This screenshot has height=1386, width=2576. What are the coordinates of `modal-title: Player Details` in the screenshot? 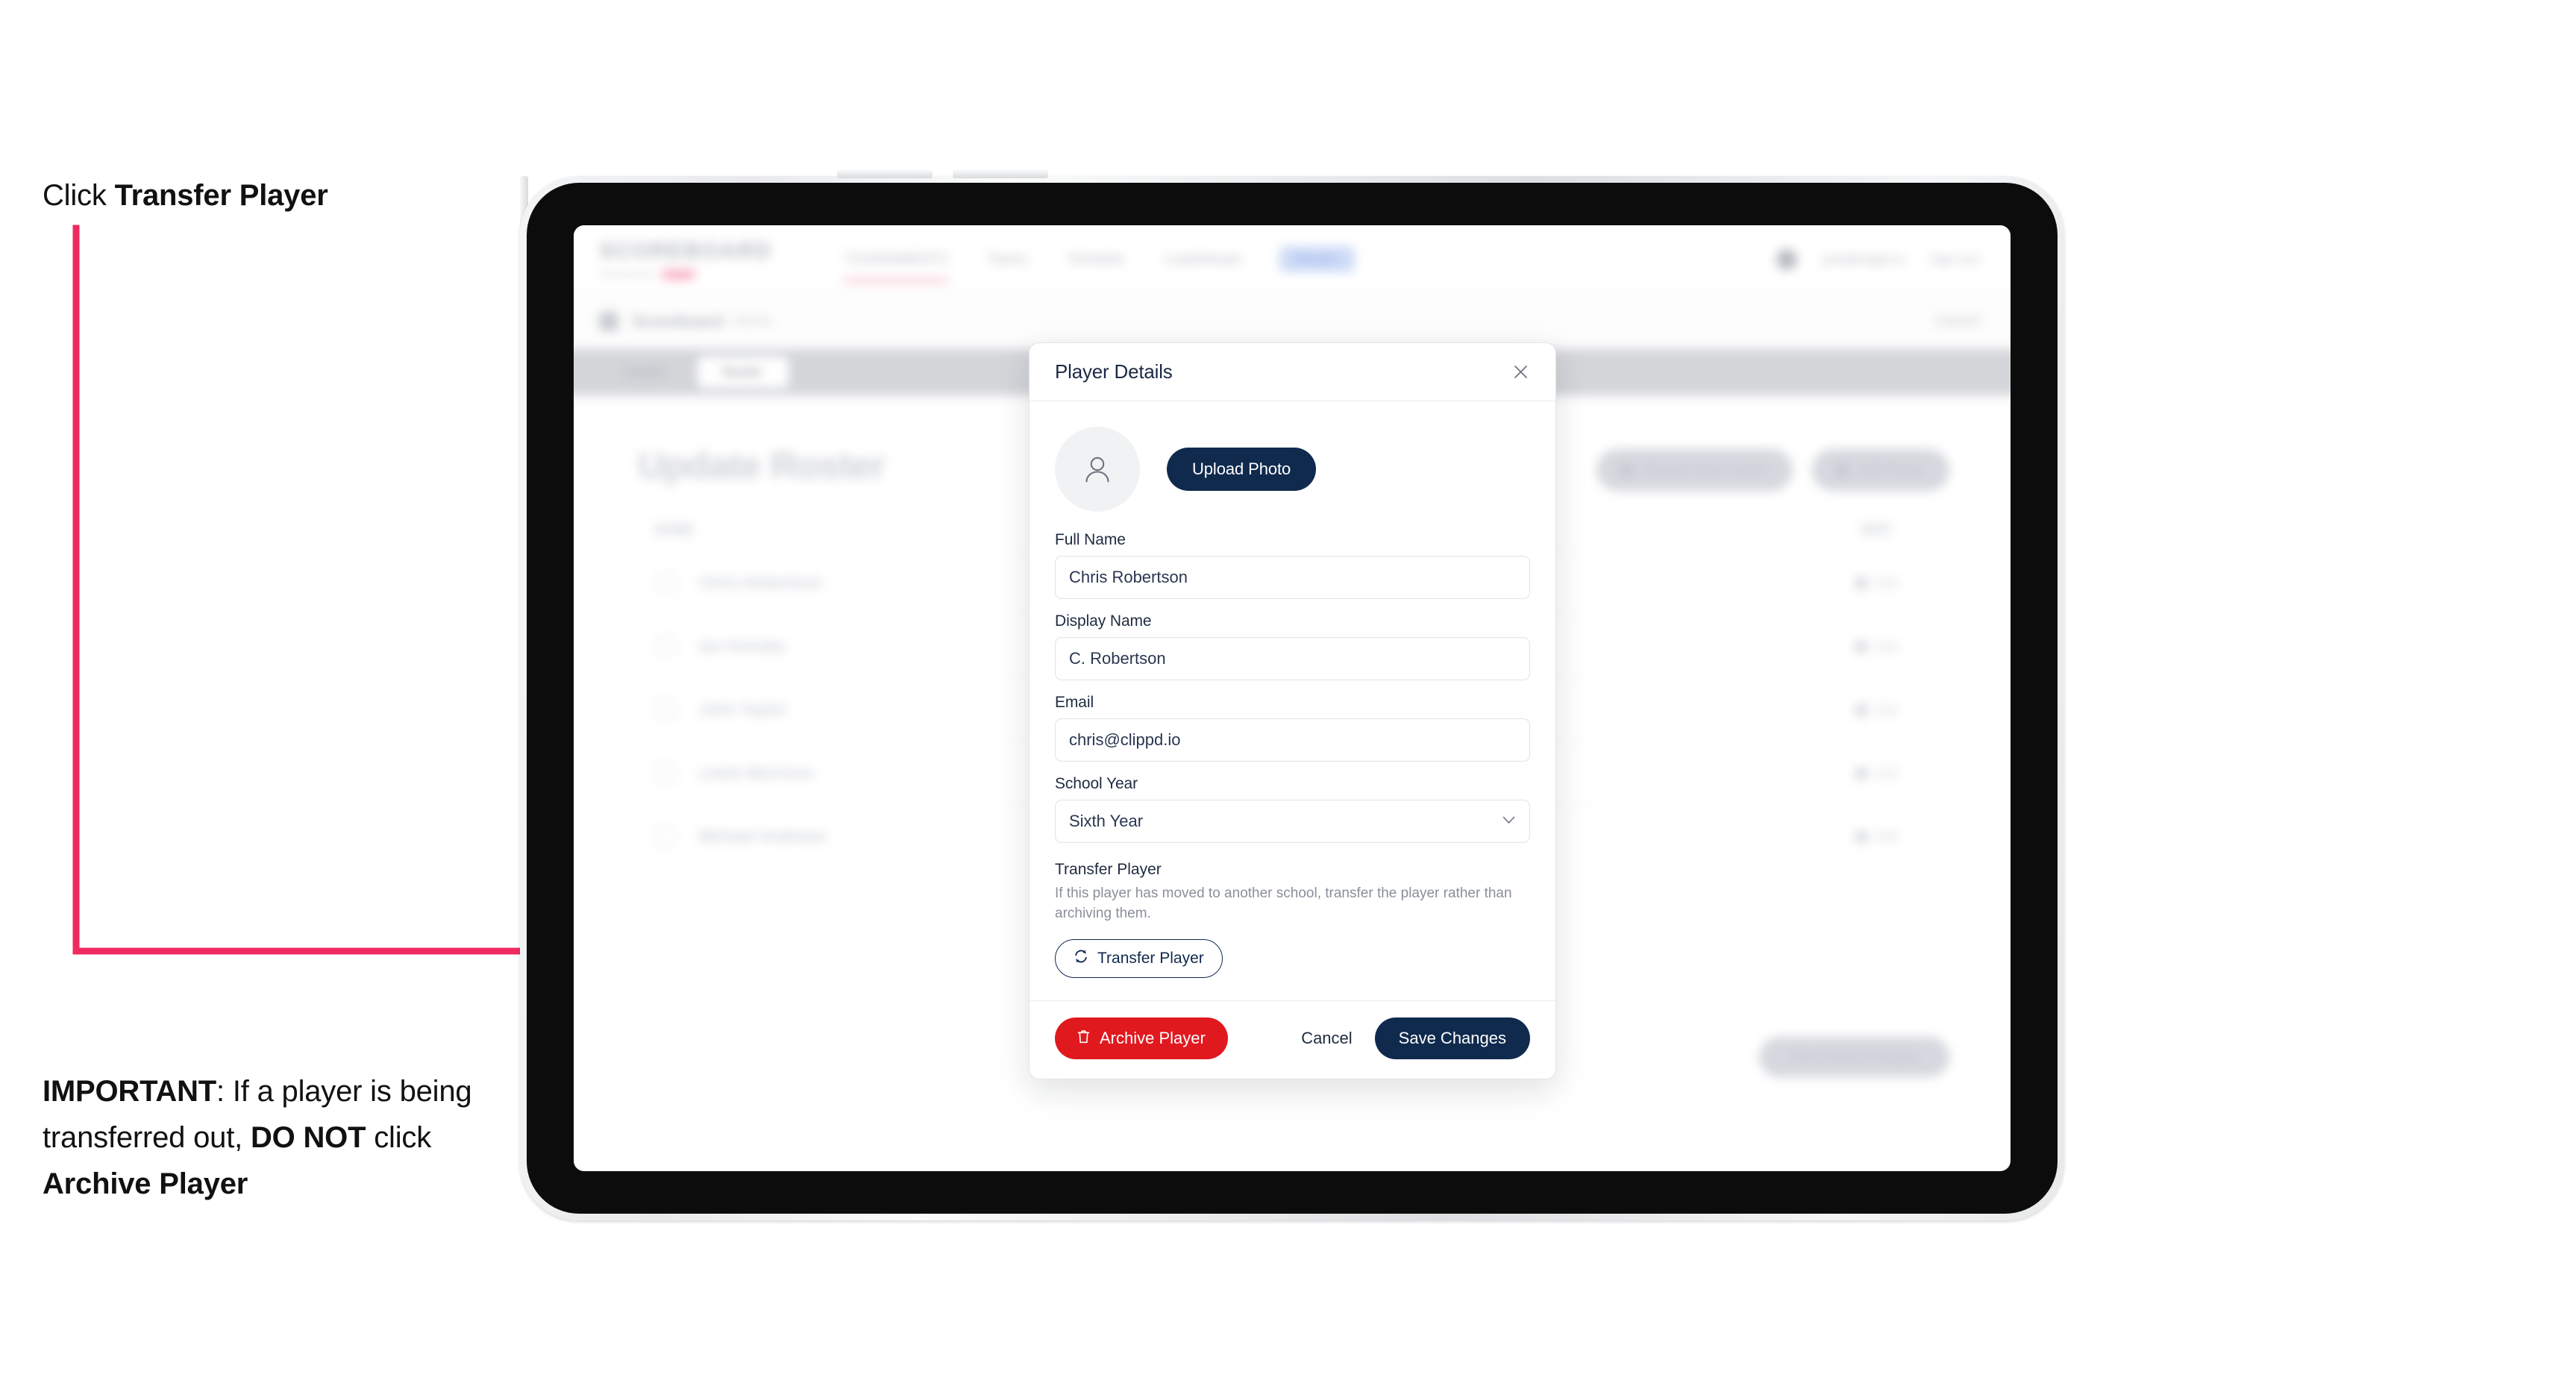 It's located at (1114, 371).